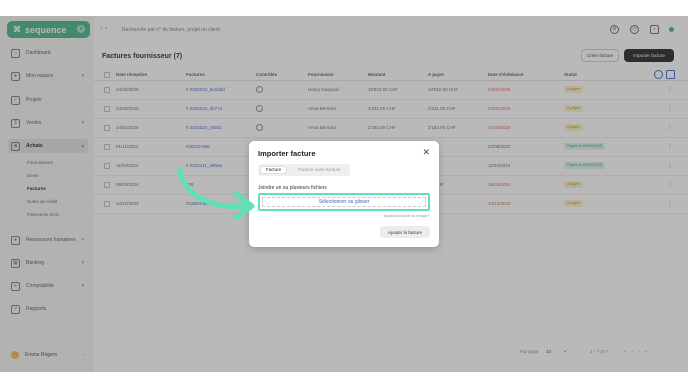  Describe the element at coordinates (319, 170) in the screenshot. I see `tab-facture-sans-ecriture: Facture sans écriture` at that location.